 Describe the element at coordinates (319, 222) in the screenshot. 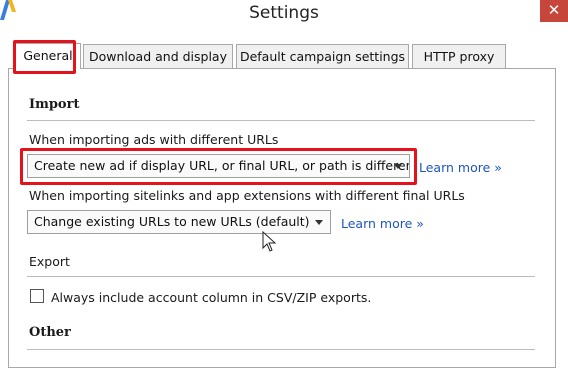

I see `chevron-down-icon` at that location.